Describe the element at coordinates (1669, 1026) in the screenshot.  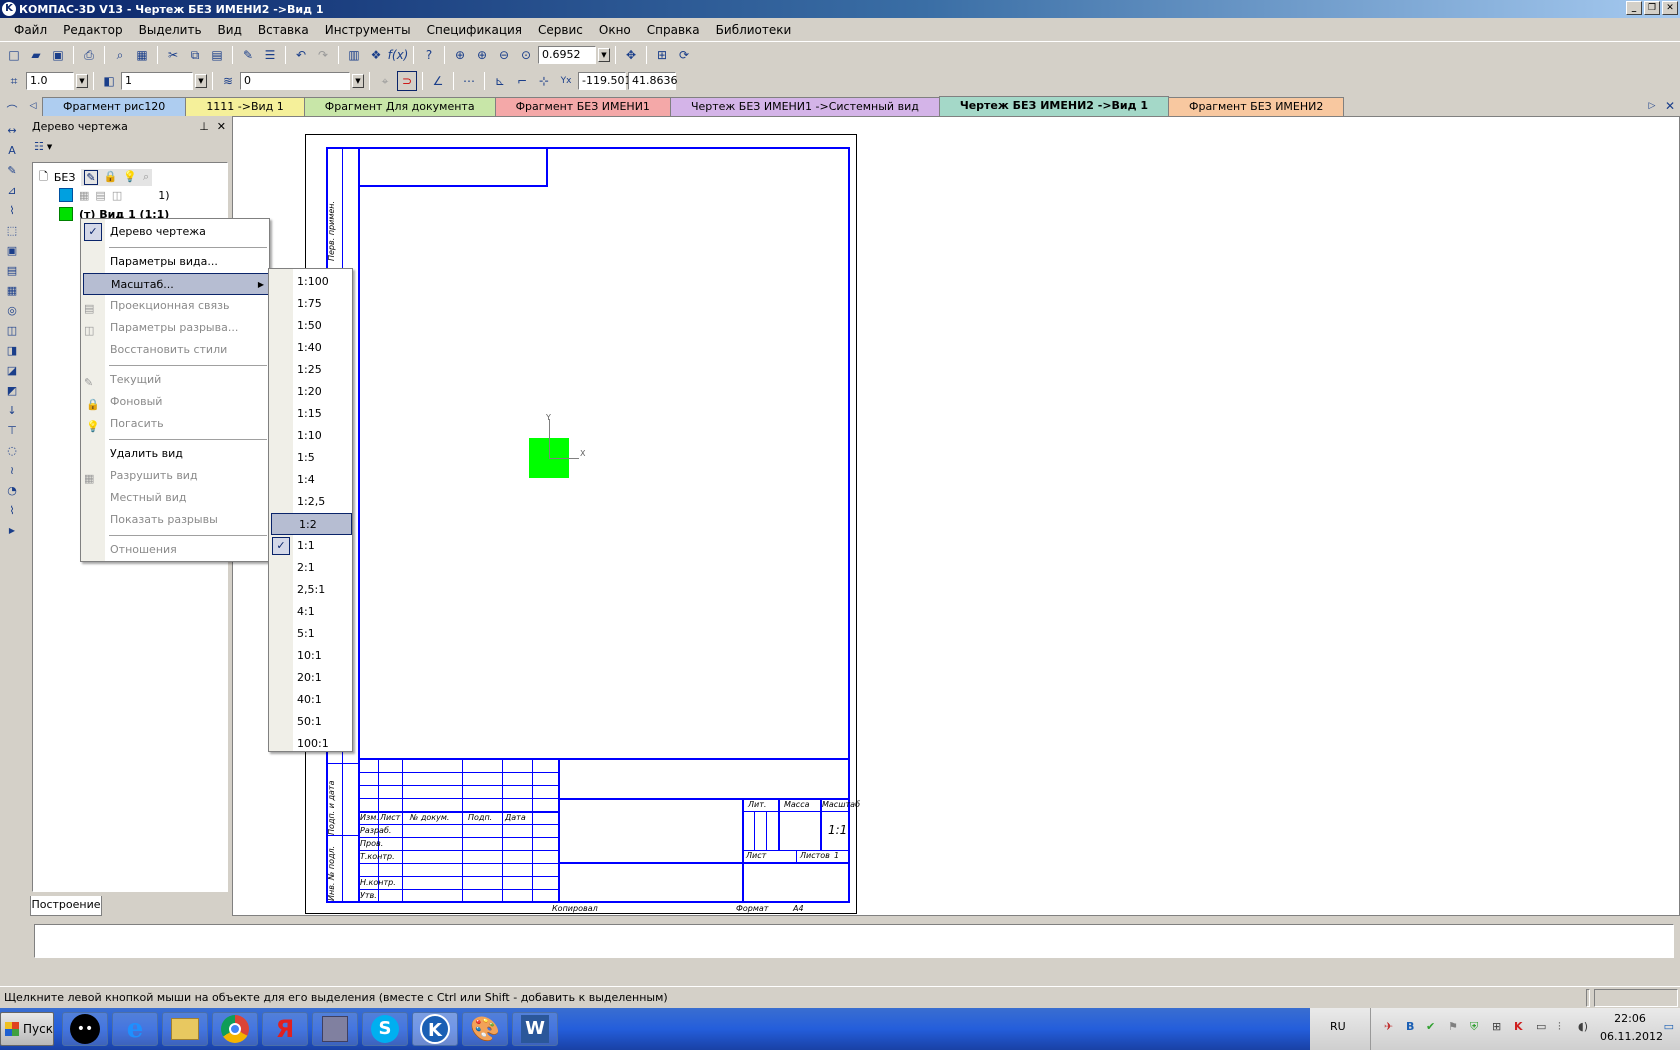
I see `show-desktop-icon: ▭` at that location.